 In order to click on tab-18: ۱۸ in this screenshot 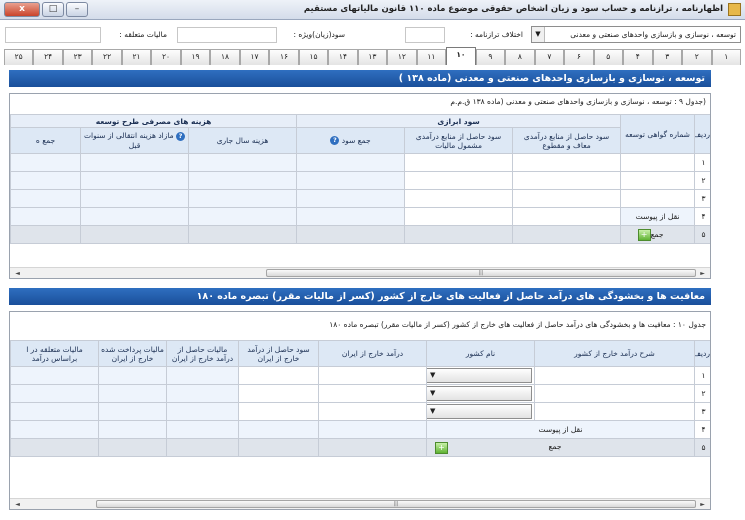, I will do `click(225, 57)`.